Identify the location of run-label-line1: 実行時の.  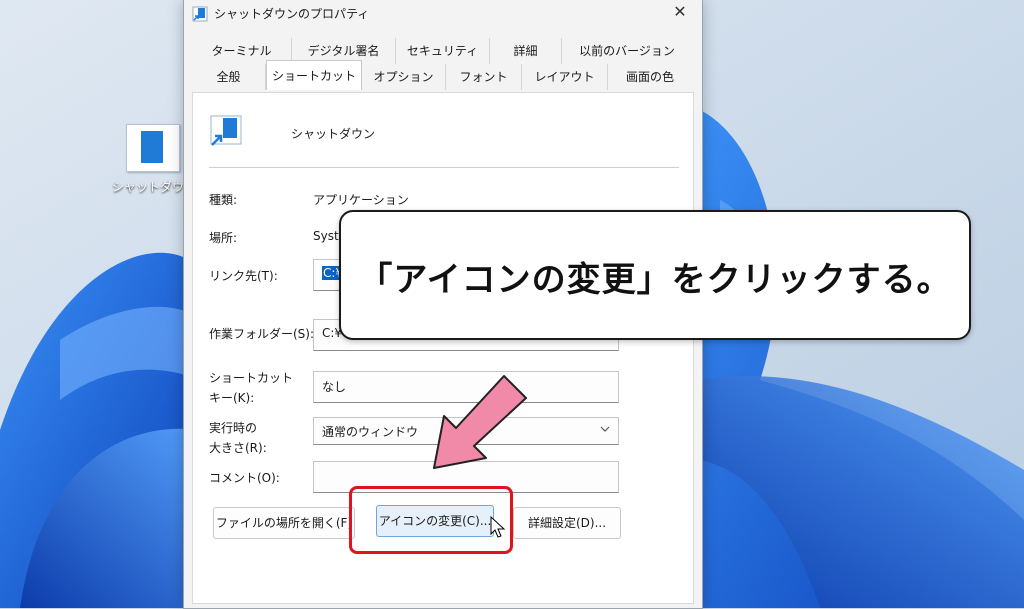
(233, 428).